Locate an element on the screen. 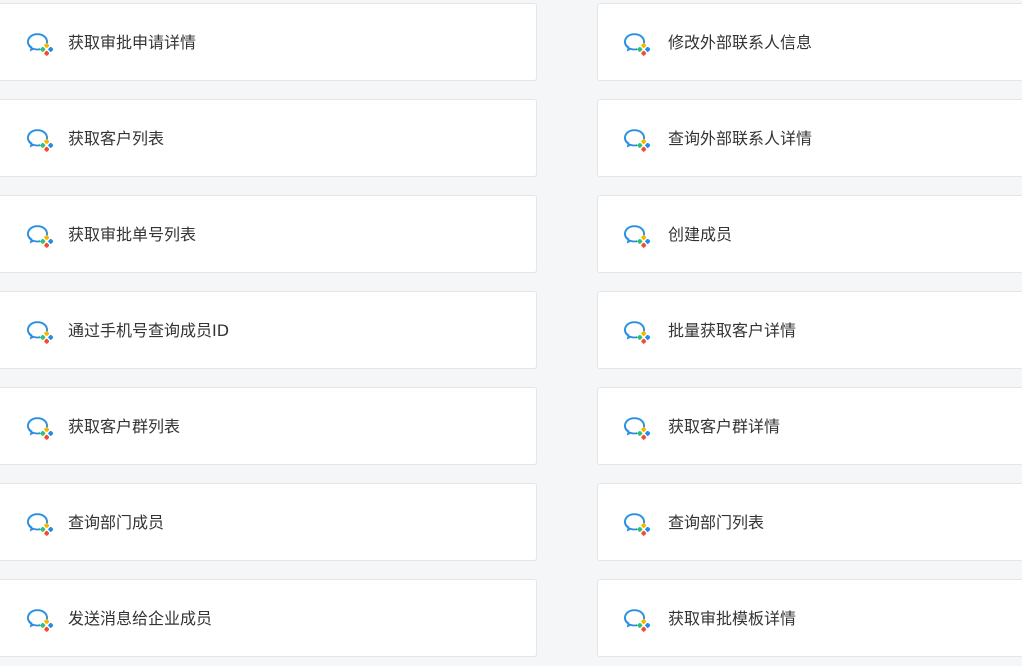 This screenshot has width=1022, height=666. api-card-create-member: 创建成员 is located at coordinates (809, 234).